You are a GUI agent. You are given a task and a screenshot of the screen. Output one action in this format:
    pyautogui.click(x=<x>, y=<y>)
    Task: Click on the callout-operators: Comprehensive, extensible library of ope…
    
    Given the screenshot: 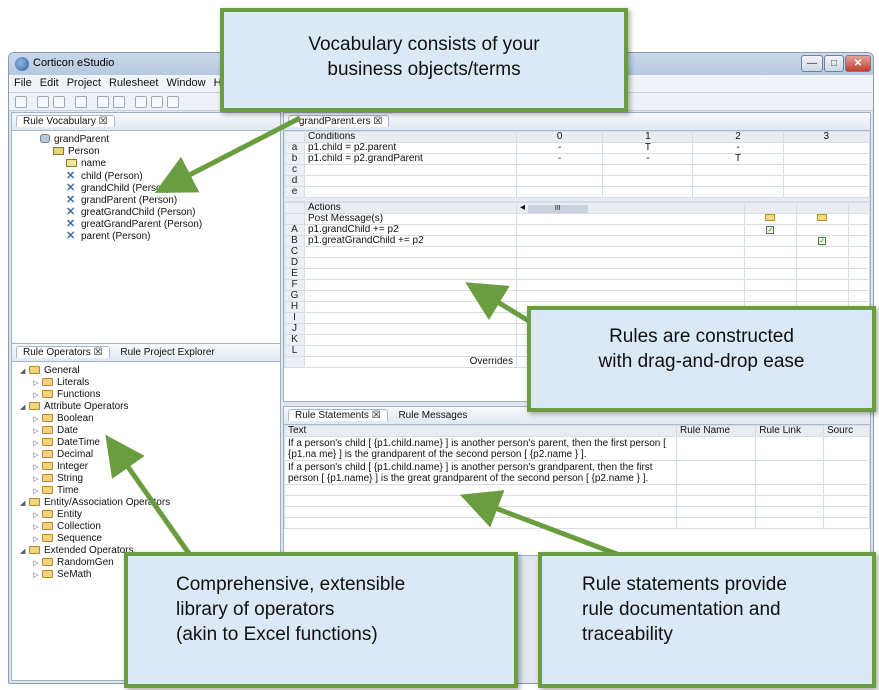 What is the action you would take?
    pyautogui.click(x=321, y=620)
    